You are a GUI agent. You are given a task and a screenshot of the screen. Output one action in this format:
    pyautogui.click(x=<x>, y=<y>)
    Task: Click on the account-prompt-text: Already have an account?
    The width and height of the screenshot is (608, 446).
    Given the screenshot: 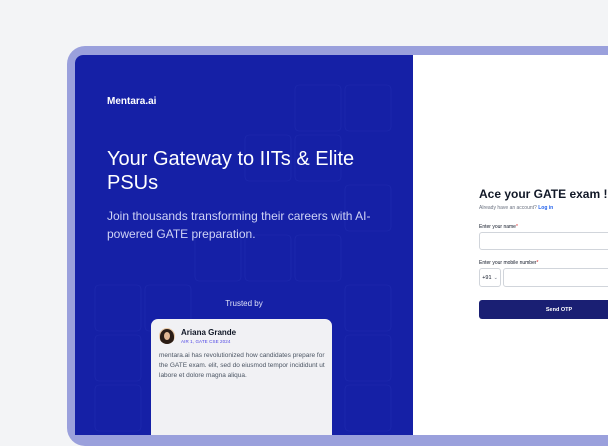 What is the action you would take?
    pyautogui.click(x=508, y=208)
    